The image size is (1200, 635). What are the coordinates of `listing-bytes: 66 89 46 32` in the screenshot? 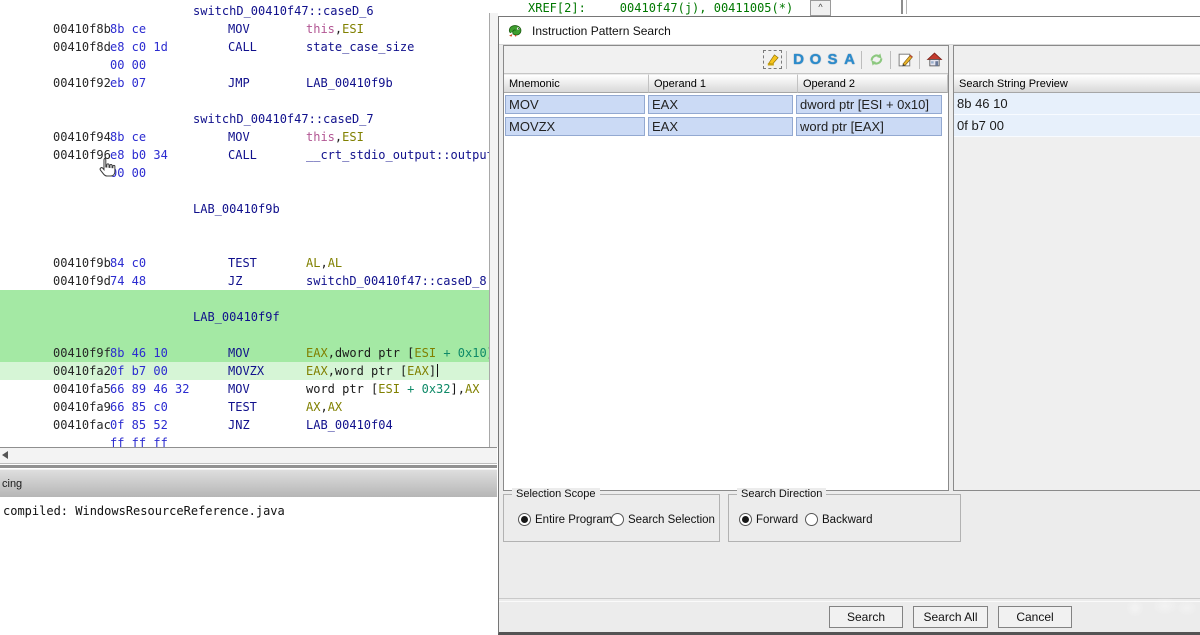 It's located at (150, 389).